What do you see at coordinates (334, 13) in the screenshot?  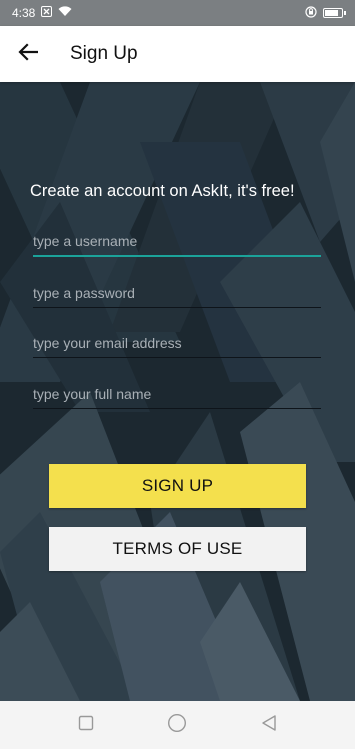 I see `battery-icon` at bounding box center [334, 13].